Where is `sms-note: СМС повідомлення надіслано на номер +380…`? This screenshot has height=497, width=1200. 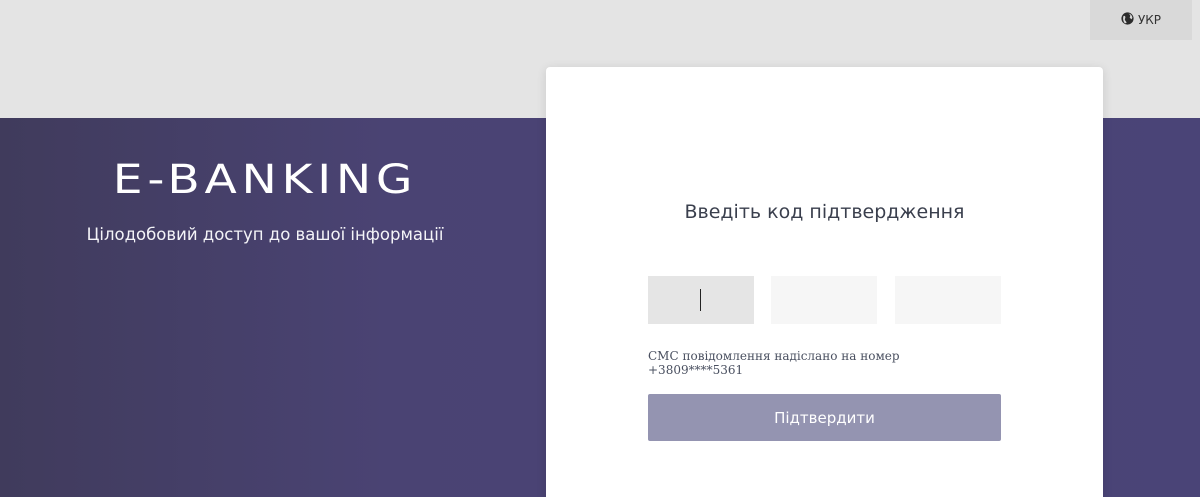 sms-note: СМС повідомлення надіслано на номер +380… is located at coordinates (798, 363).